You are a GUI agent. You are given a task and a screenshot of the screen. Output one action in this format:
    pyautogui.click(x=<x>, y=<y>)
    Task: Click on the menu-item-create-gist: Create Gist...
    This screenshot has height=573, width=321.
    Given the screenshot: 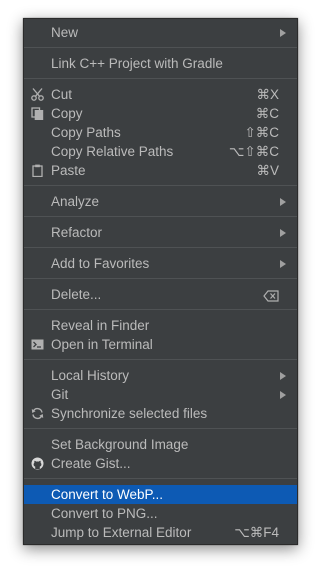 What is the action you would take?
    pyautogui.click(x=160, y=463)
    